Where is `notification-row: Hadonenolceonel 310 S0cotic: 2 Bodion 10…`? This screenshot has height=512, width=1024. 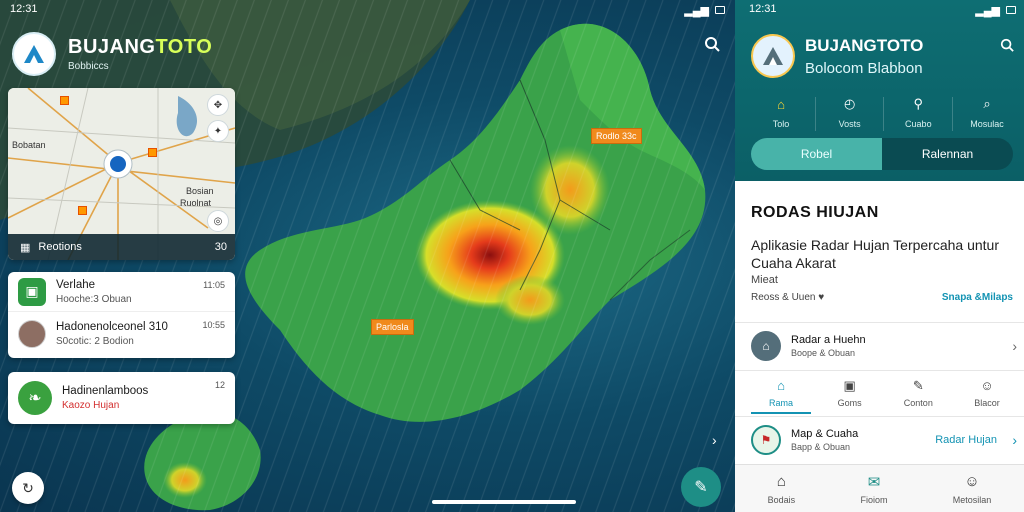 notification-row: Hadonenolceonel 310 S0cotic: 2 Bodion 10… is located at coordinates (121, 334).